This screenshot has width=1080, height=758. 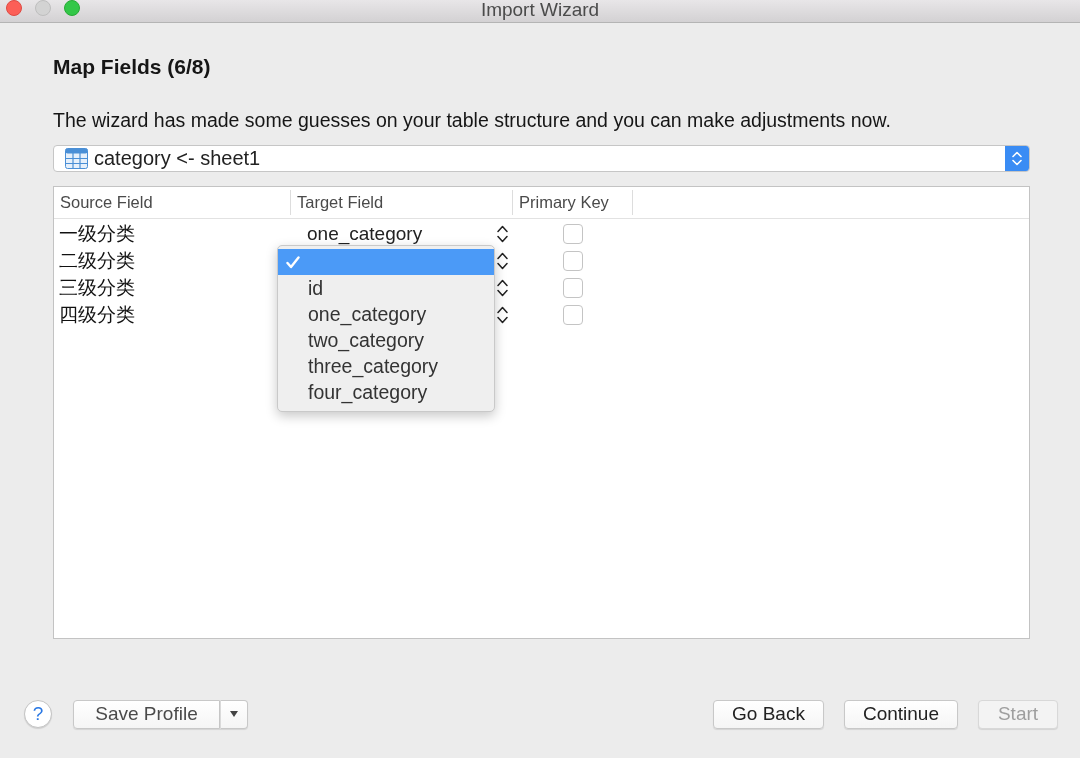 What do you see at coordinates (97, 260) in the screenshot?
I see `source-field-cell-text: 二级分类` at bounding box center [97, 260].